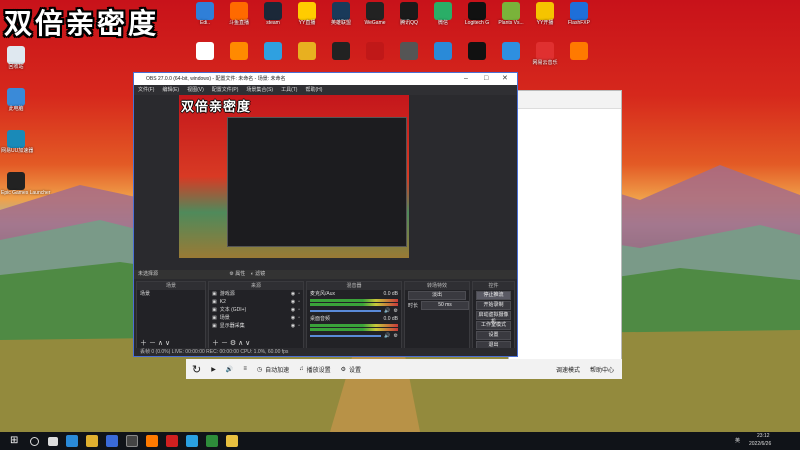  Describe the element at coordinates (232, 441) in the screenshot. I see `yy-taskbar-icon` at that location.